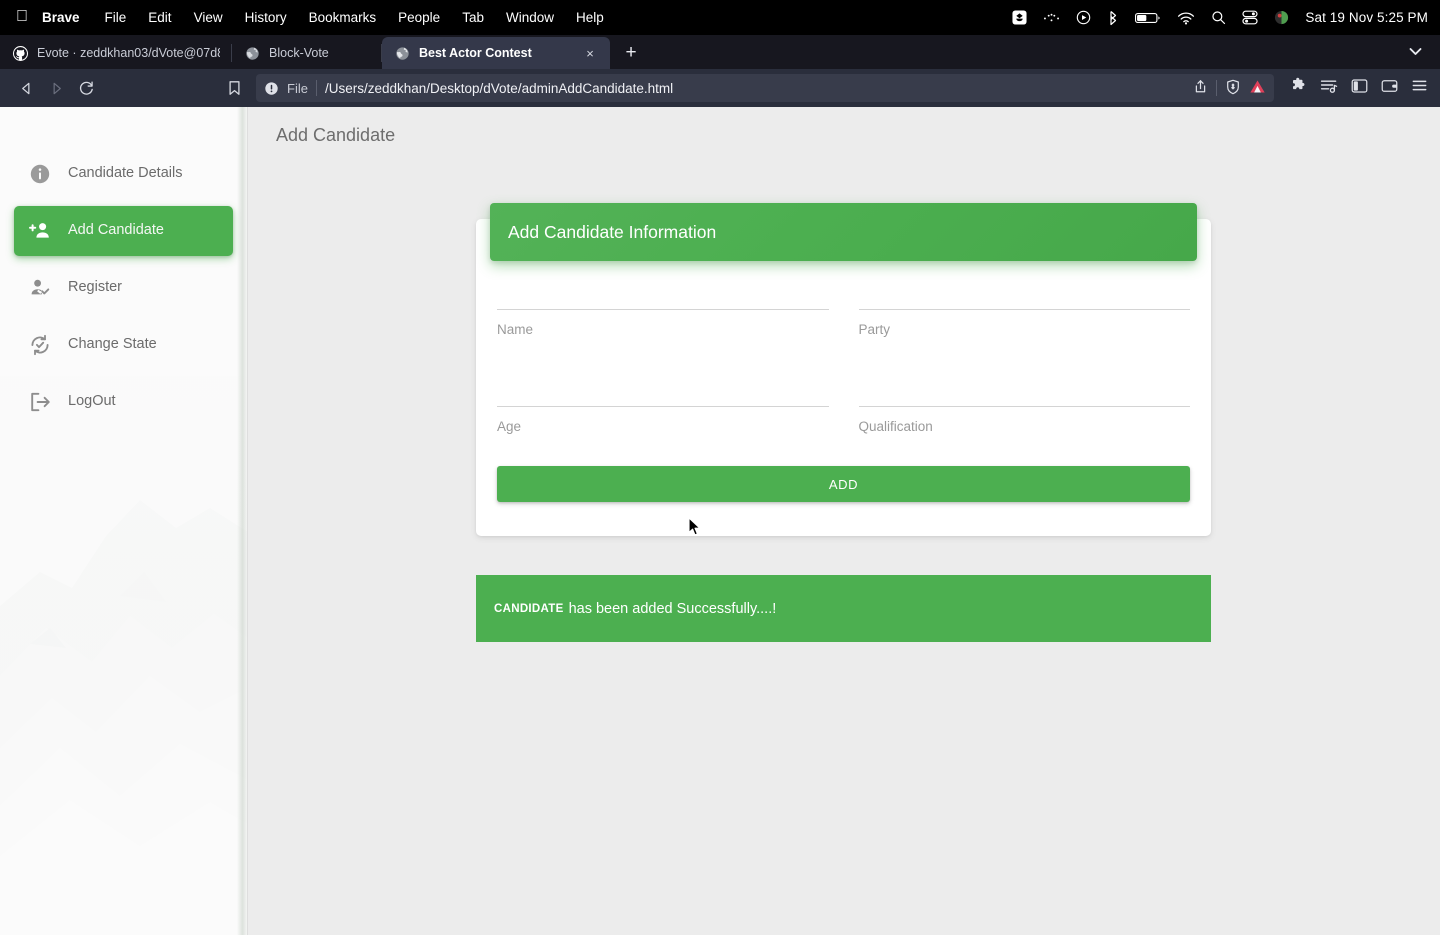 This screenshot has width=1440, height=935. I want to click on omnibox-actions, so click(1230, 88).